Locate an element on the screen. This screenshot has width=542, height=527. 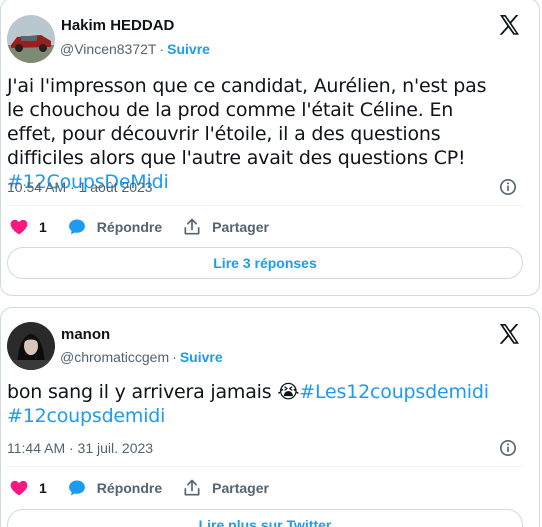
author-handle: @Vincen8372T is located at coordinates (108, 49).